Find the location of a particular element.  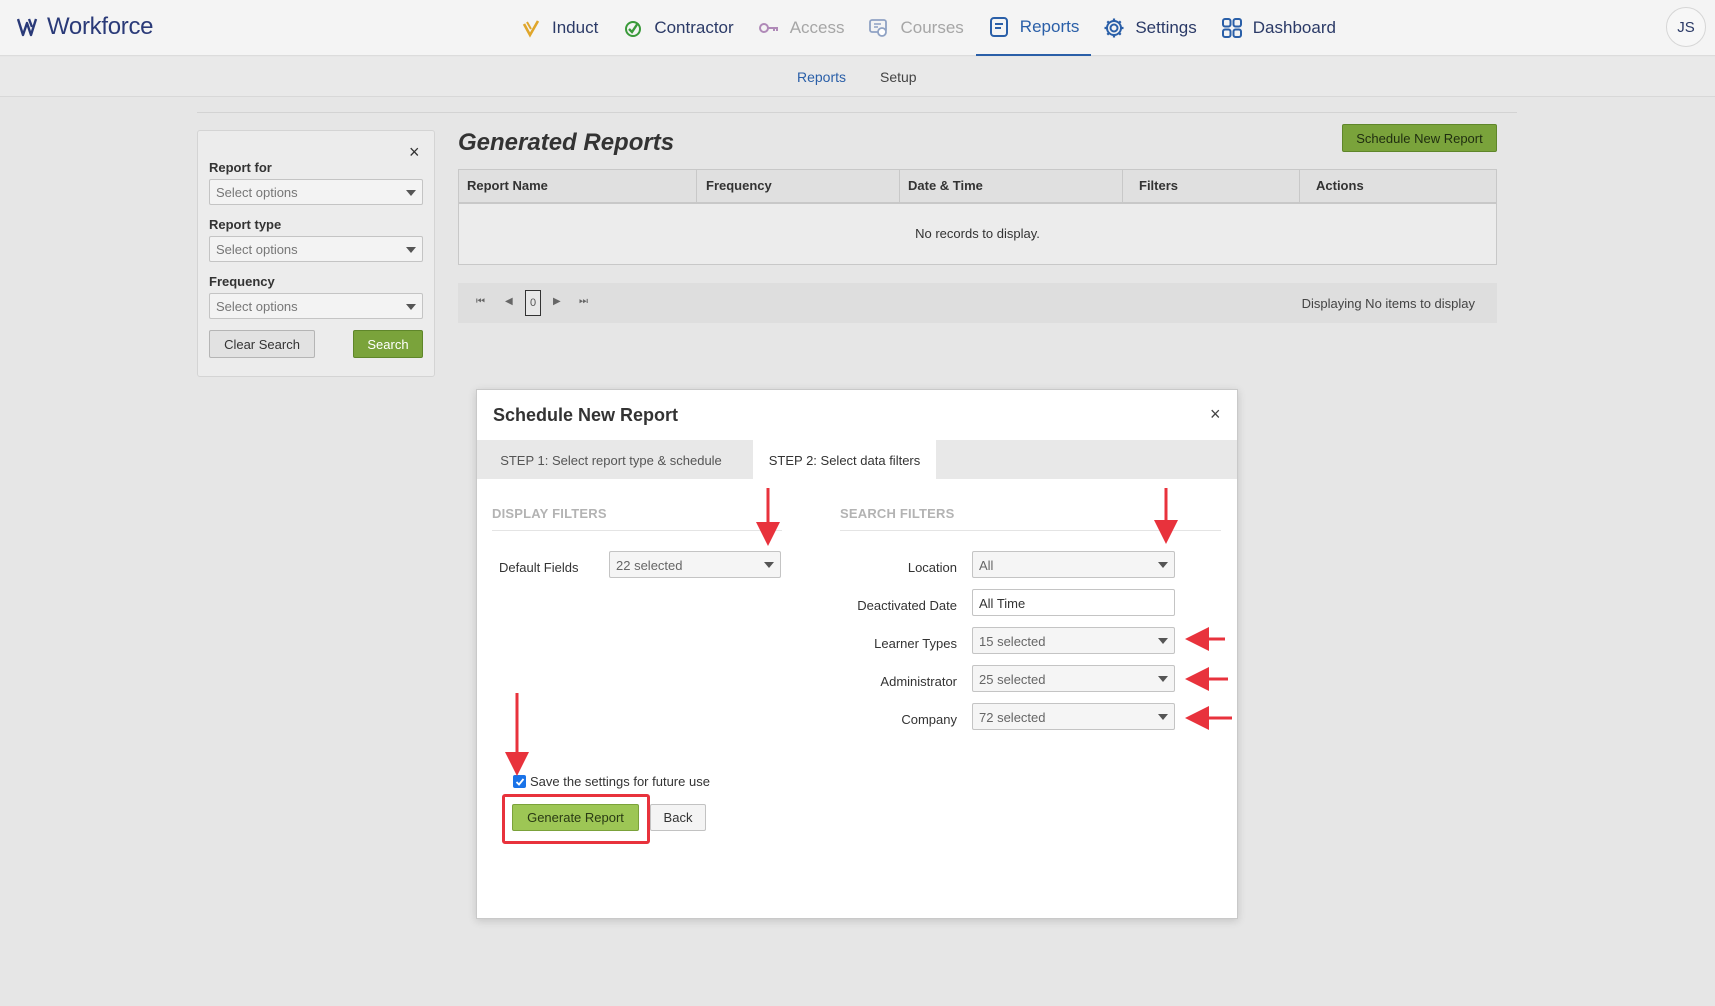

checkmark-icon is located at coordinates (519, 781).